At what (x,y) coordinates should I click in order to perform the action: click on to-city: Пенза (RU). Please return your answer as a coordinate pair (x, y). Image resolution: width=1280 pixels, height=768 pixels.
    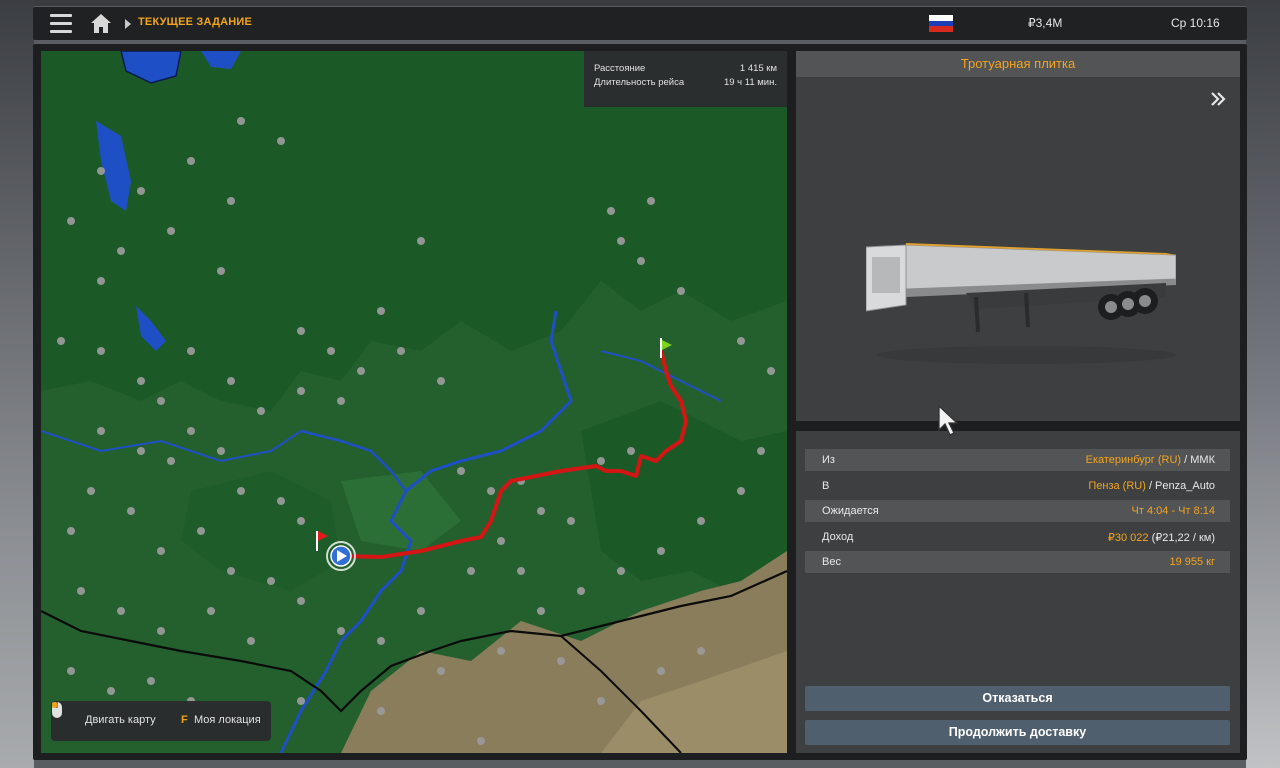
    Looking at the image, I should click on (1117, 486).